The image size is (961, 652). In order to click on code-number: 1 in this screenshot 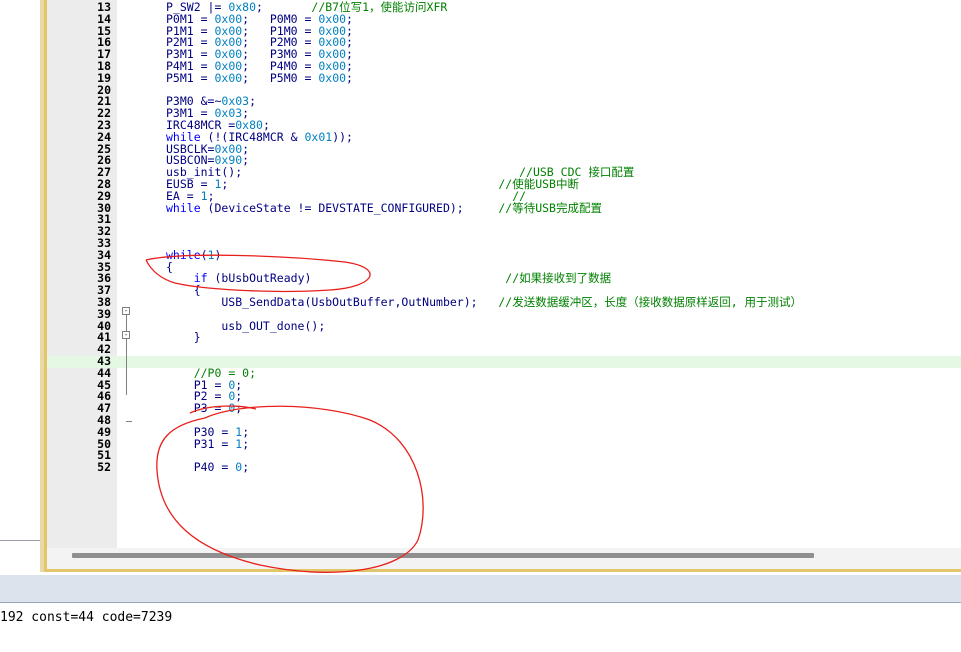, I will do `click(211, 254)`.